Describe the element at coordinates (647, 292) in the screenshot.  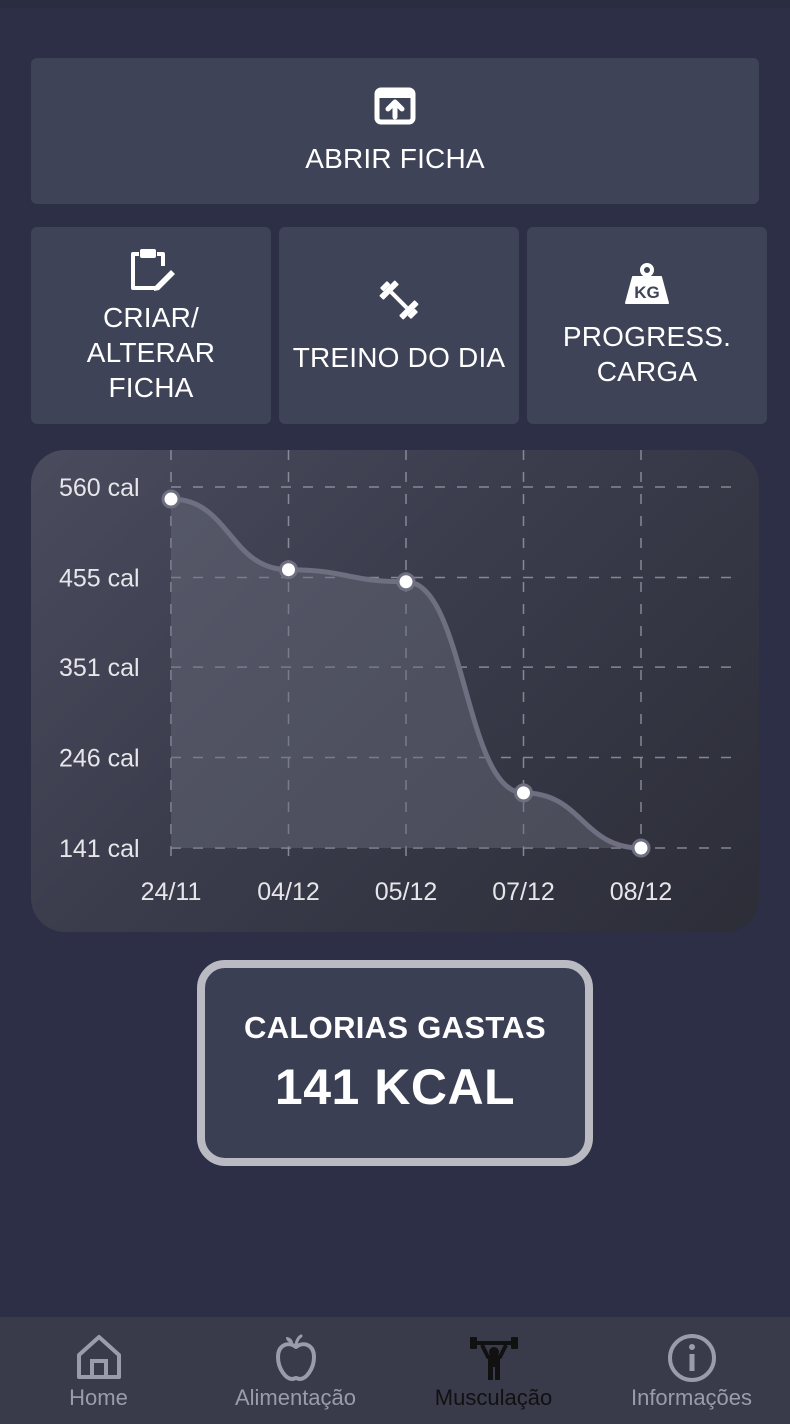
I see `svg-text: KG` at that location.